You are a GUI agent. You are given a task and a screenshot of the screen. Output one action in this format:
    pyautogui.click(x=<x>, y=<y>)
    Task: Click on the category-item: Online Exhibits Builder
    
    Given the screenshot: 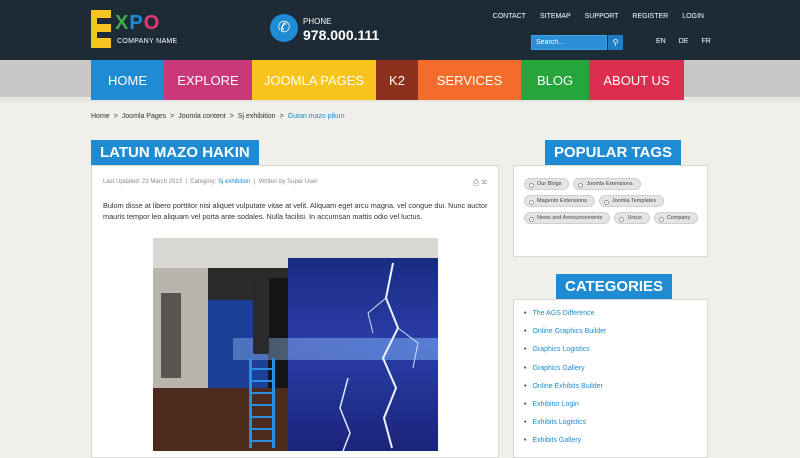 What is the action you would take?
    pyautogui.click(x=565, y=390)
    